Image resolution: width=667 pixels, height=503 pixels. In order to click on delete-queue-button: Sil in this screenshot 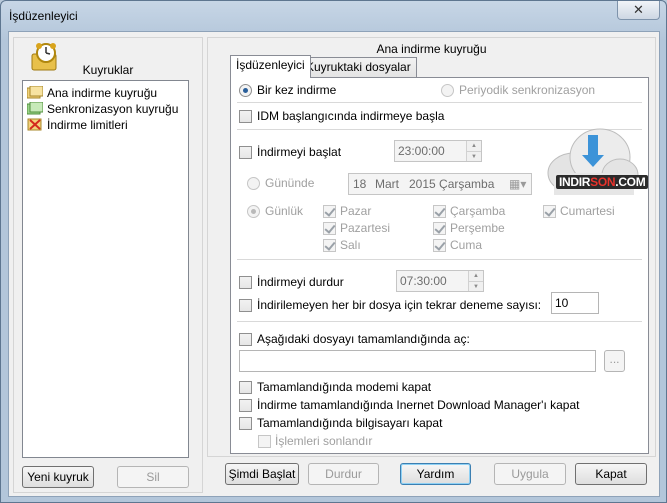, I will do `click(153, 477)`.